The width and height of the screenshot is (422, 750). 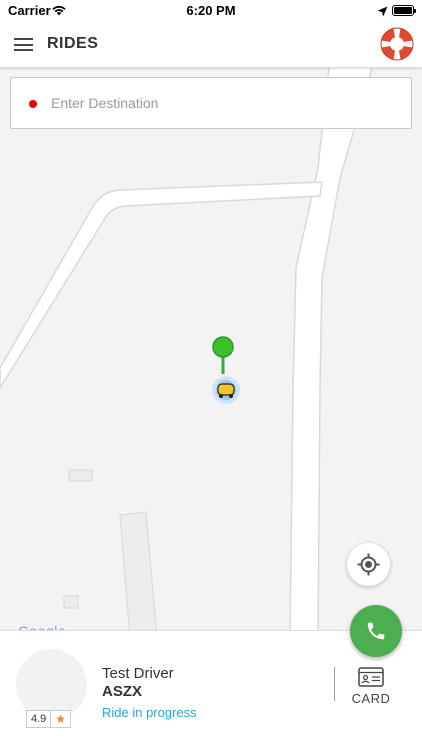 What do you see at coordinates (382, 13) in the screenshot?
I see `location-arrow-icon` at bounding box center [382, 13].